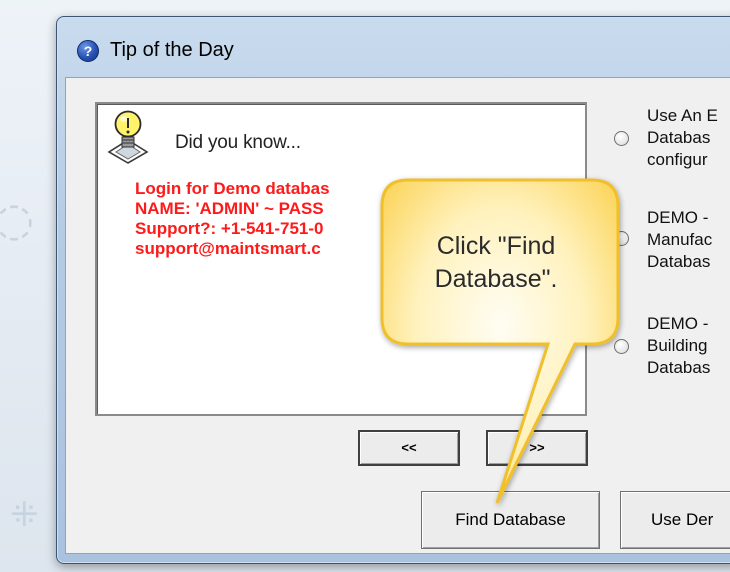 The width and height of the screenshot is (730, 572). What do you see at coordinates (232, 188) in the screenshot?
I see `tip-line: Login for Demo databas` at bounding box center [232, 188].